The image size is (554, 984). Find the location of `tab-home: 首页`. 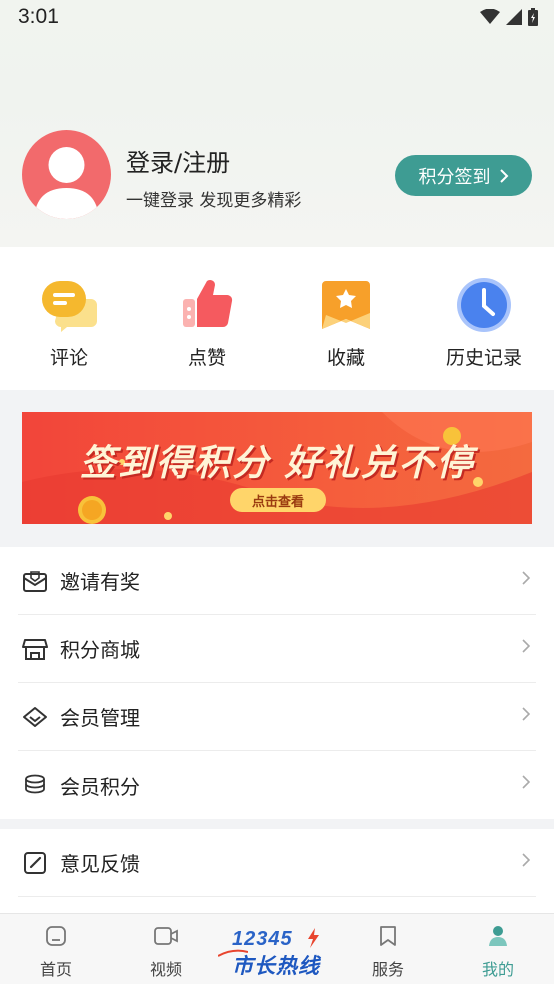

tab-home: 首页 is located at coordinates (56, 952).